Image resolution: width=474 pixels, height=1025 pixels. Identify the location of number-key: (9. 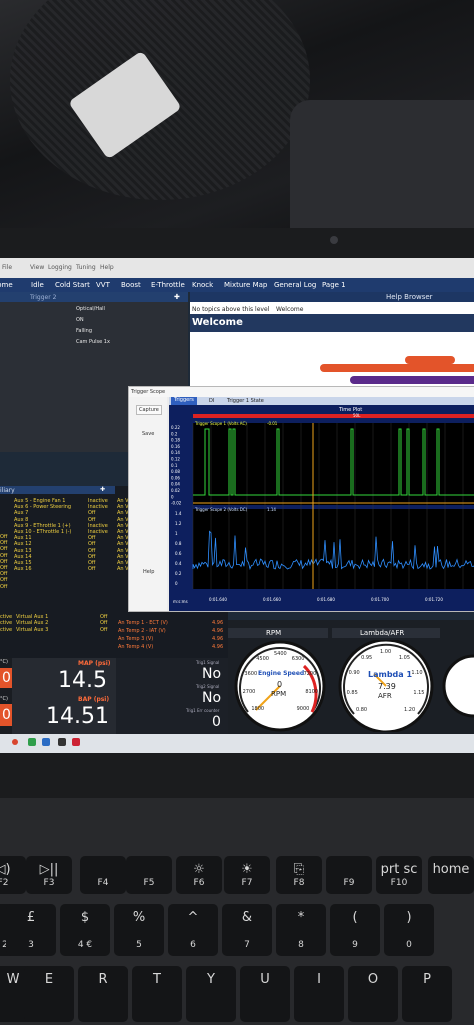
(355, 930).